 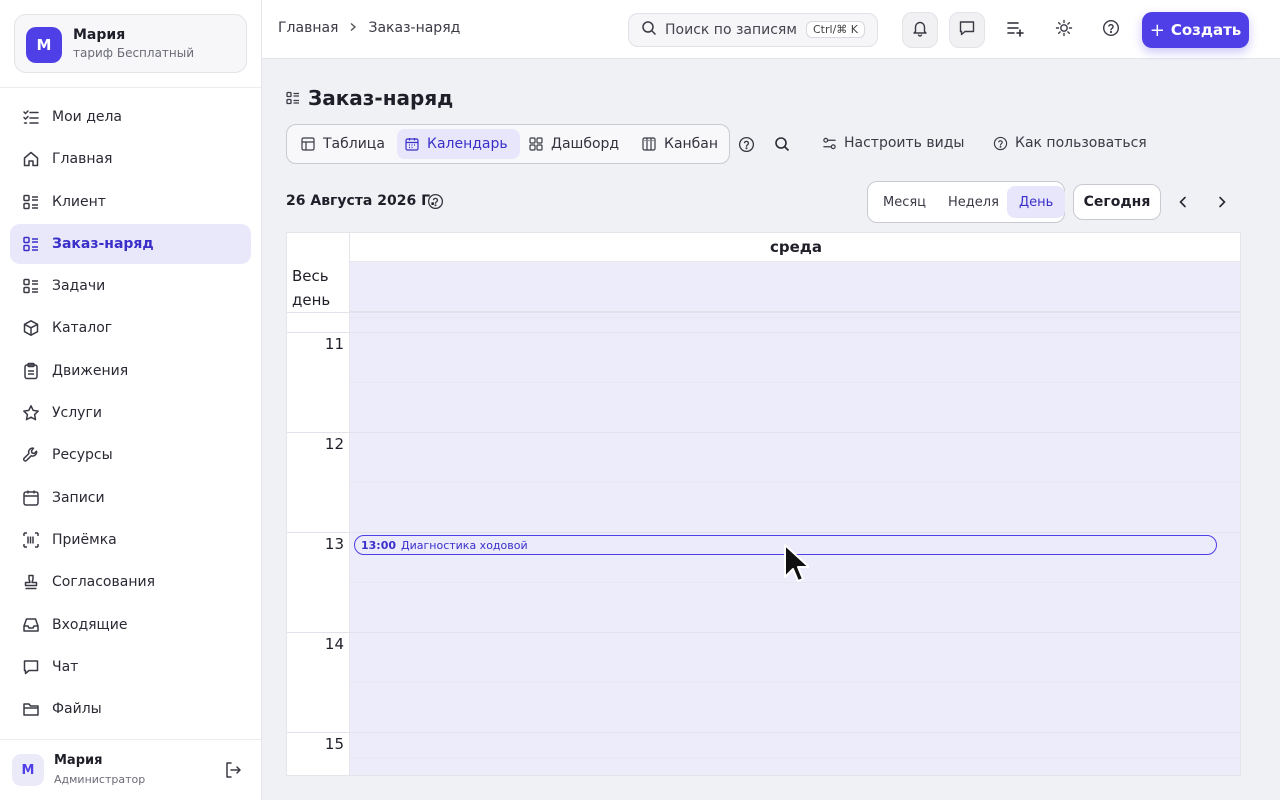 I want to click on search-hotkey: Ctrl/⌘ K, so click(x=835, y=29).